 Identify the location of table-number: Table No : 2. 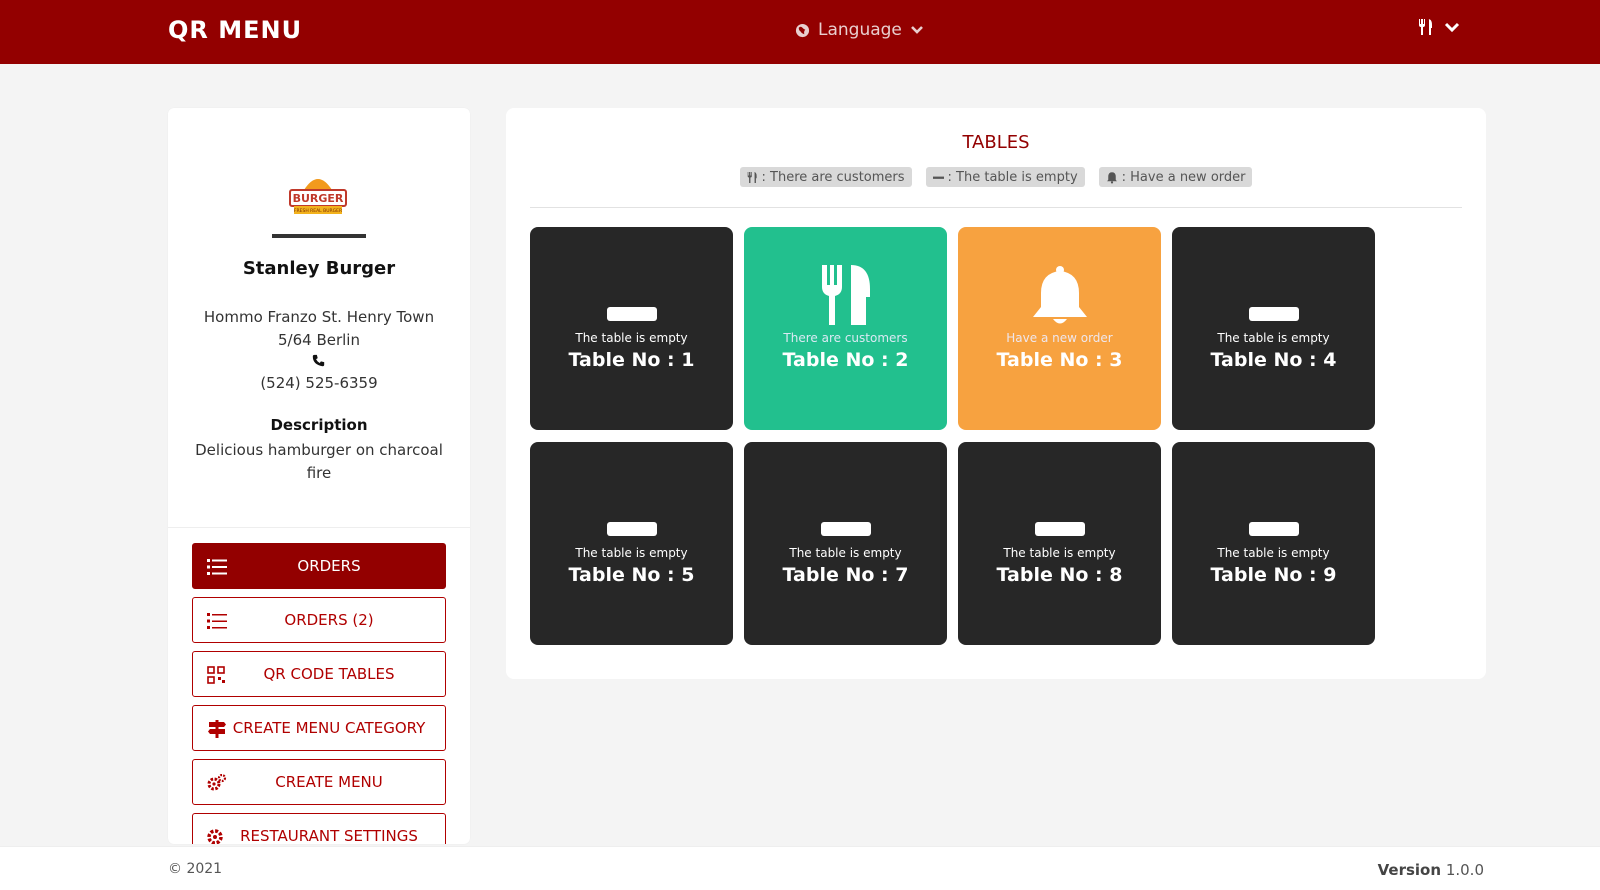
(845, 360).